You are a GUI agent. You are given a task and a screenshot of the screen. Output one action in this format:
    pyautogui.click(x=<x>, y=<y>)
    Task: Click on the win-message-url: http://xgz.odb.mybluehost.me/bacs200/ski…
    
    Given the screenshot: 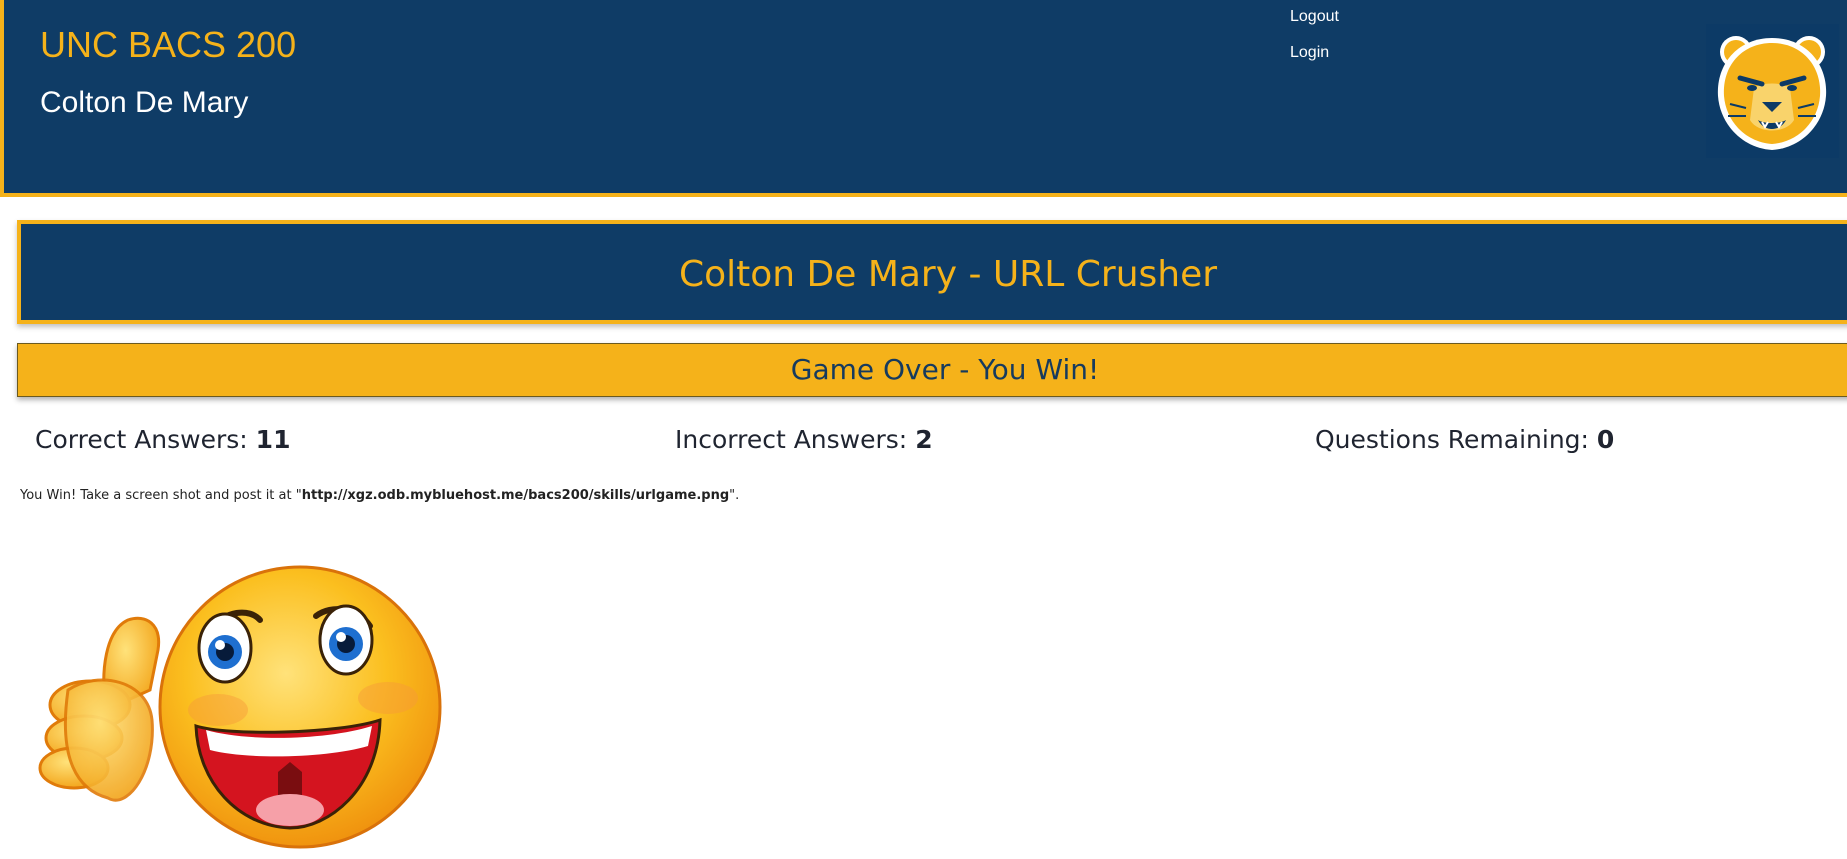 What is the action you would take?
    pyautogui.click(x=515, y=495)
    